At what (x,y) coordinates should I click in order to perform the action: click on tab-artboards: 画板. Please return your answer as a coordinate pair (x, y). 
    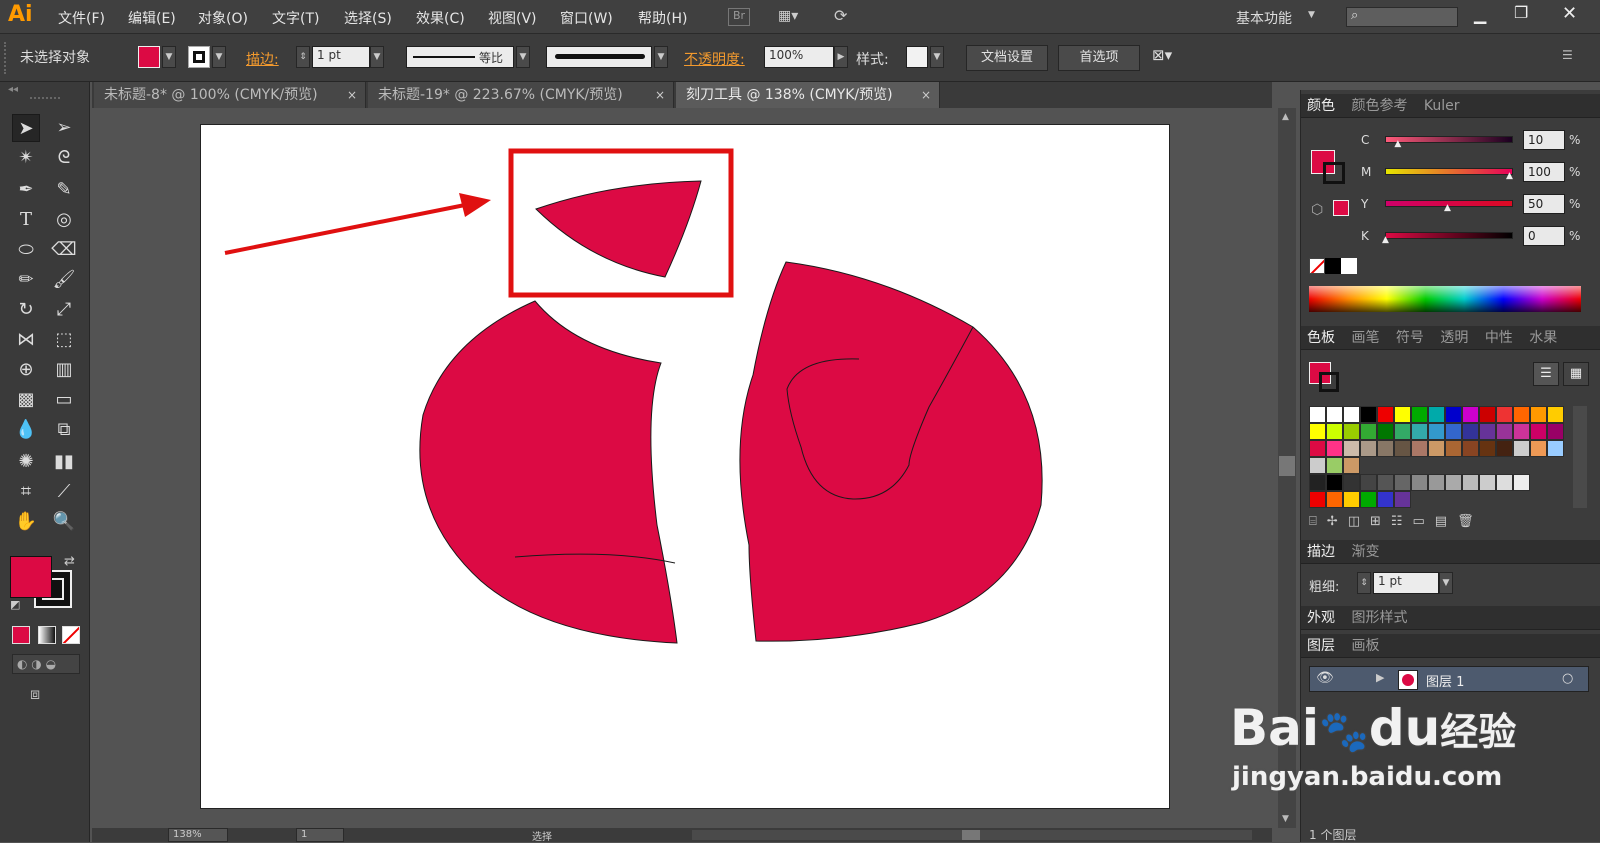
    Looking at the image, I should click on (1365, 646).